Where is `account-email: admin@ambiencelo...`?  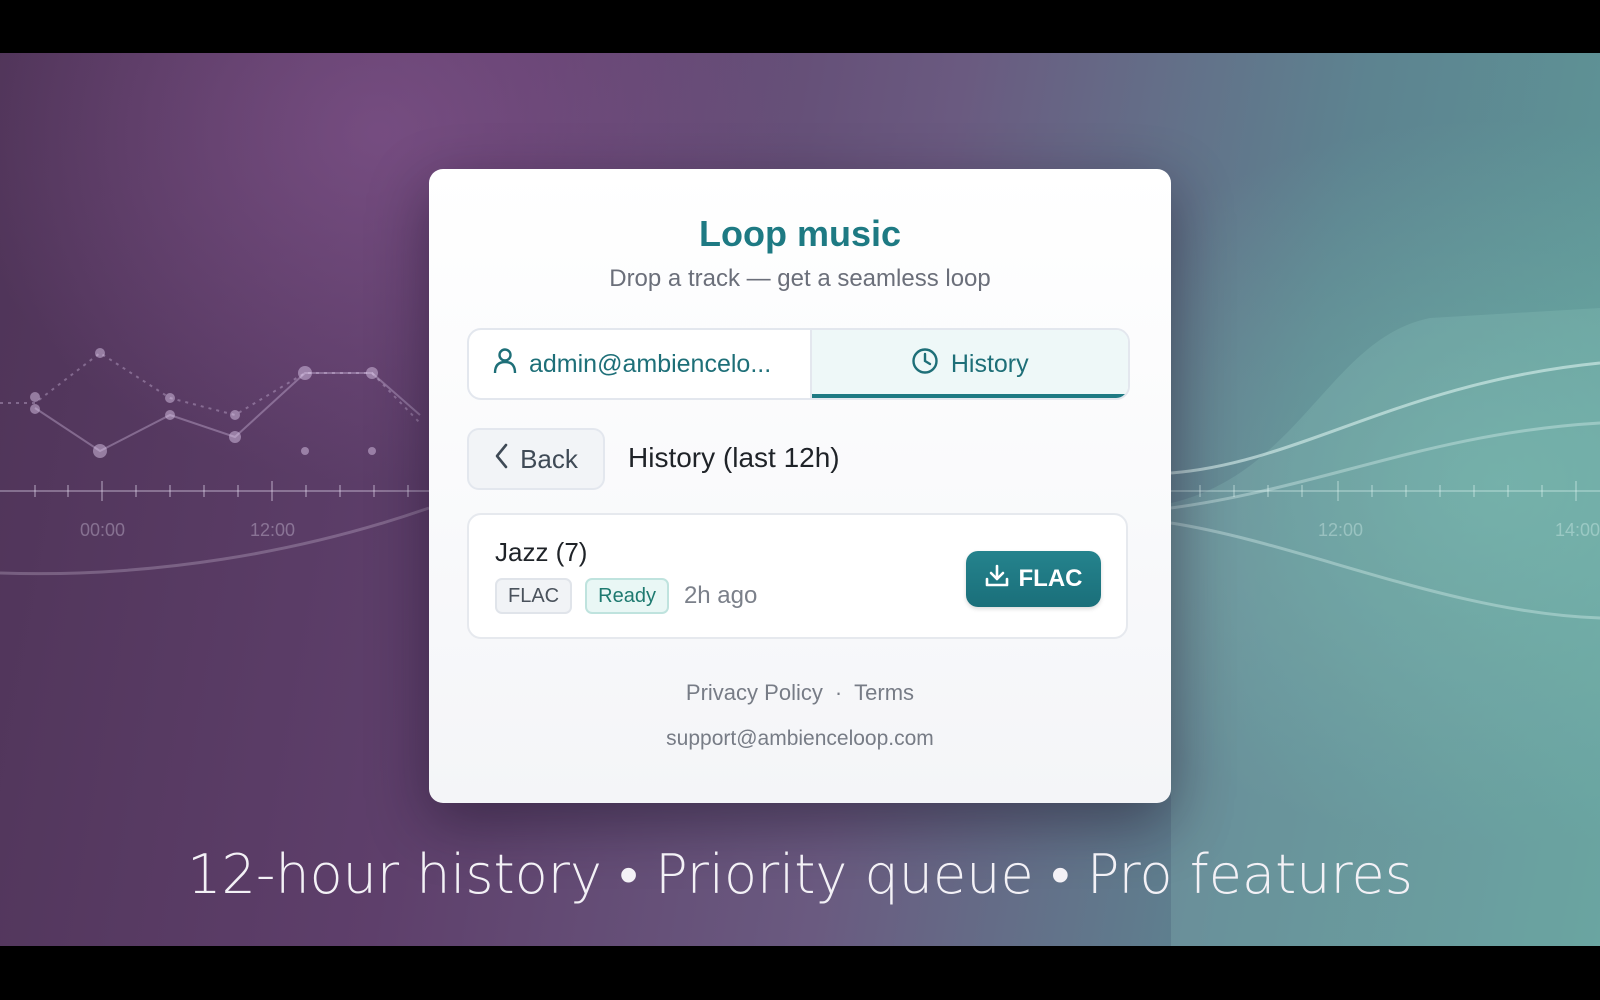 account-email: admin@ambiencelo... is located at coordinates (650, 363).